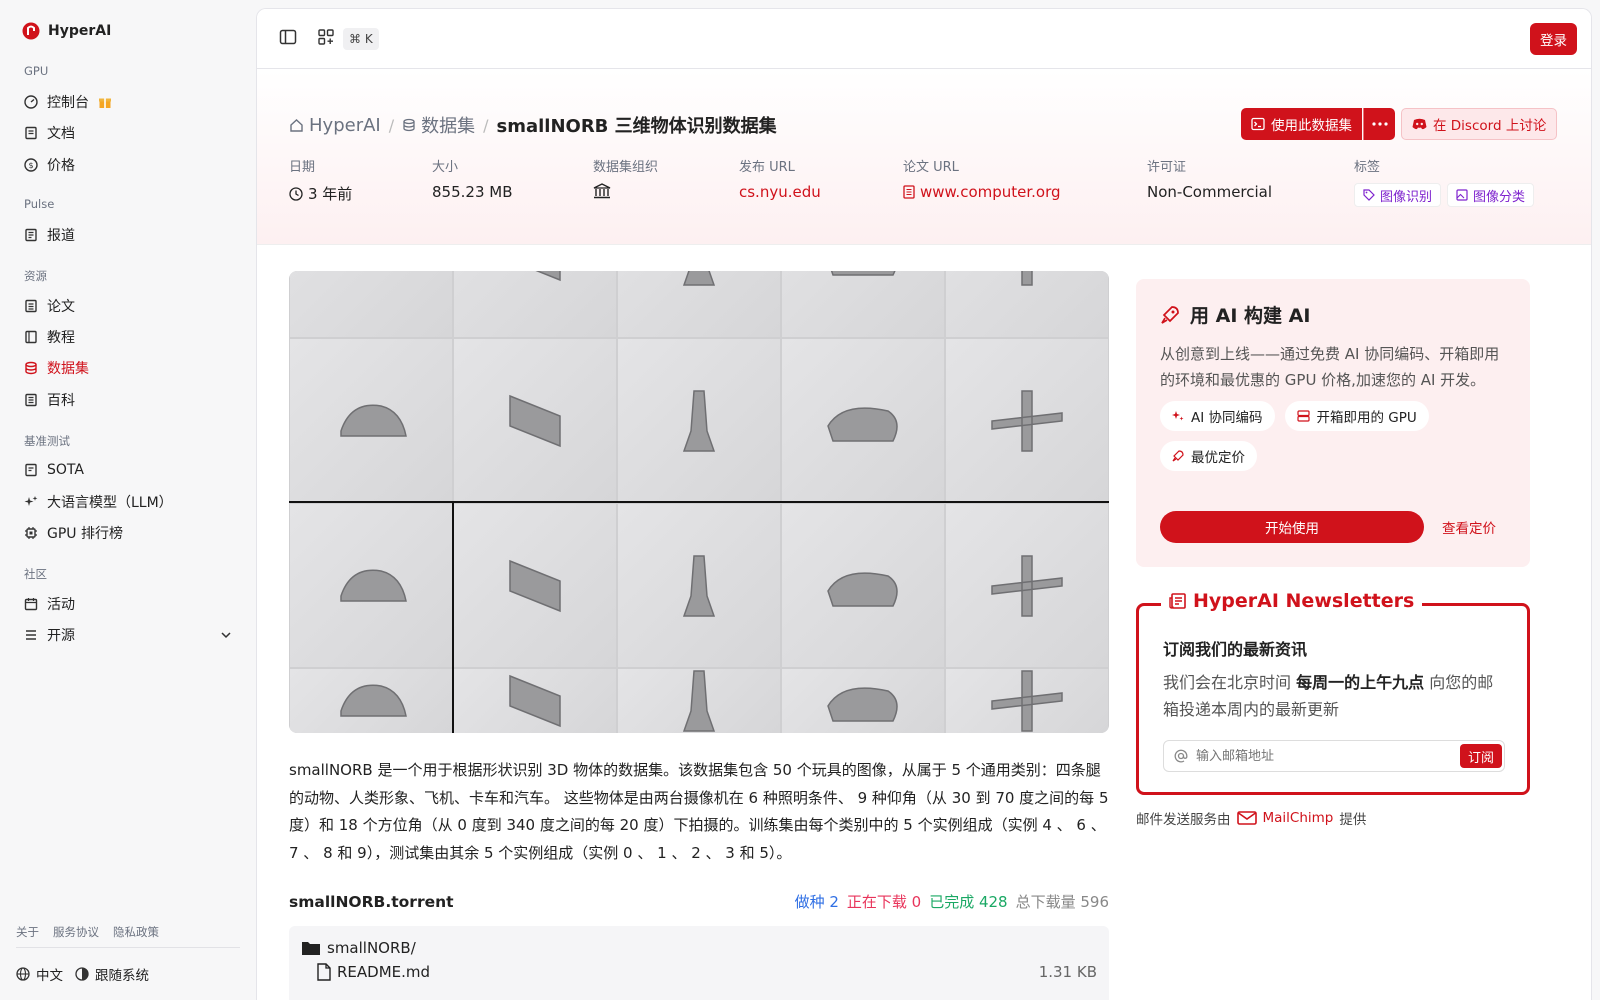  Describe the element at coordinates (128, 165) in the screenshot. I see `sidebar-item-pricing: $ 价格` at that location.